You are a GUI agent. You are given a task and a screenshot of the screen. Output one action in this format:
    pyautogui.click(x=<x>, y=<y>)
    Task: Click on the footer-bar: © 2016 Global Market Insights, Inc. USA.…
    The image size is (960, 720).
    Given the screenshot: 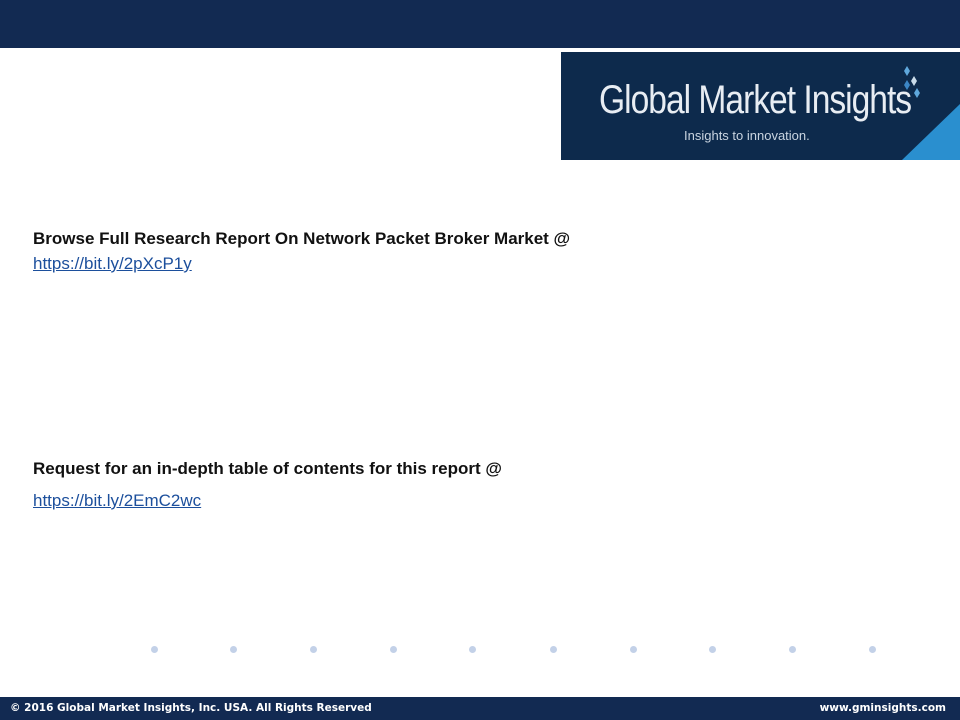 What is the action you would take?
    pyautogui.click(x=480, y=708)
    